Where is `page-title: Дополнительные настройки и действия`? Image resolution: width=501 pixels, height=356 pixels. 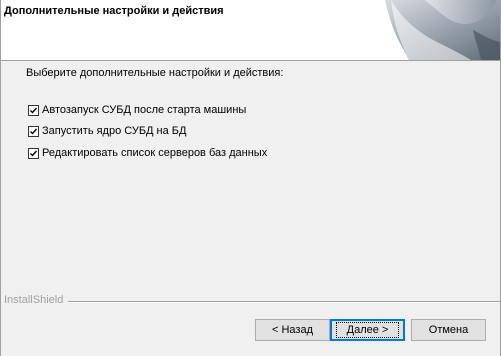
page-title: Дополнительные настройки и действия is located at coordinates (114, 11).